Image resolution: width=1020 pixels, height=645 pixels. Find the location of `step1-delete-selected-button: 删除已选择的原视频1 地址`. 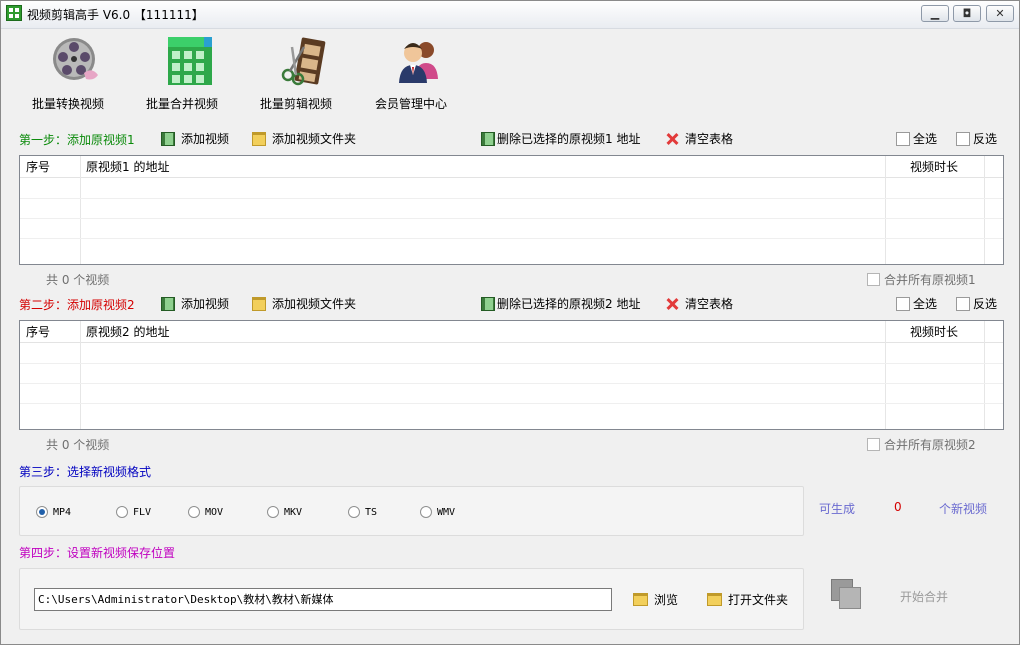

step1-delete-selected-button: 删除已选择的原视频1 地址 is located at coordinates (560, 139).